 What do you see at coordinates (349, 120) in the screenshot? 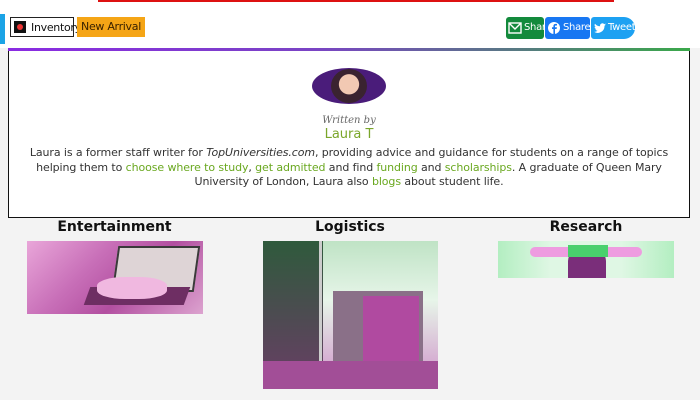
I see `written-by-label: Written by` at bounding box center [349, 120].